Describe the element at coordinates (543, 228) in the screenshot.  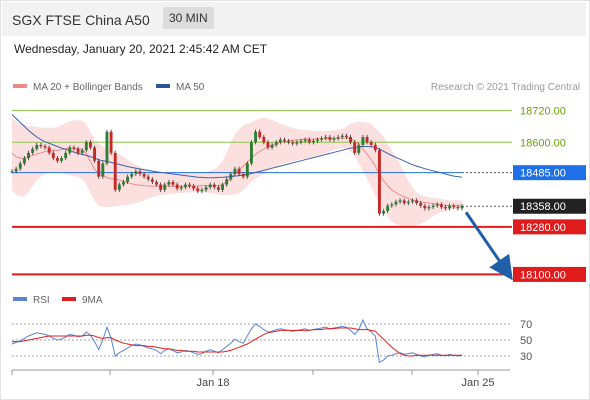
I see `level-label: 18280.00` at that location.